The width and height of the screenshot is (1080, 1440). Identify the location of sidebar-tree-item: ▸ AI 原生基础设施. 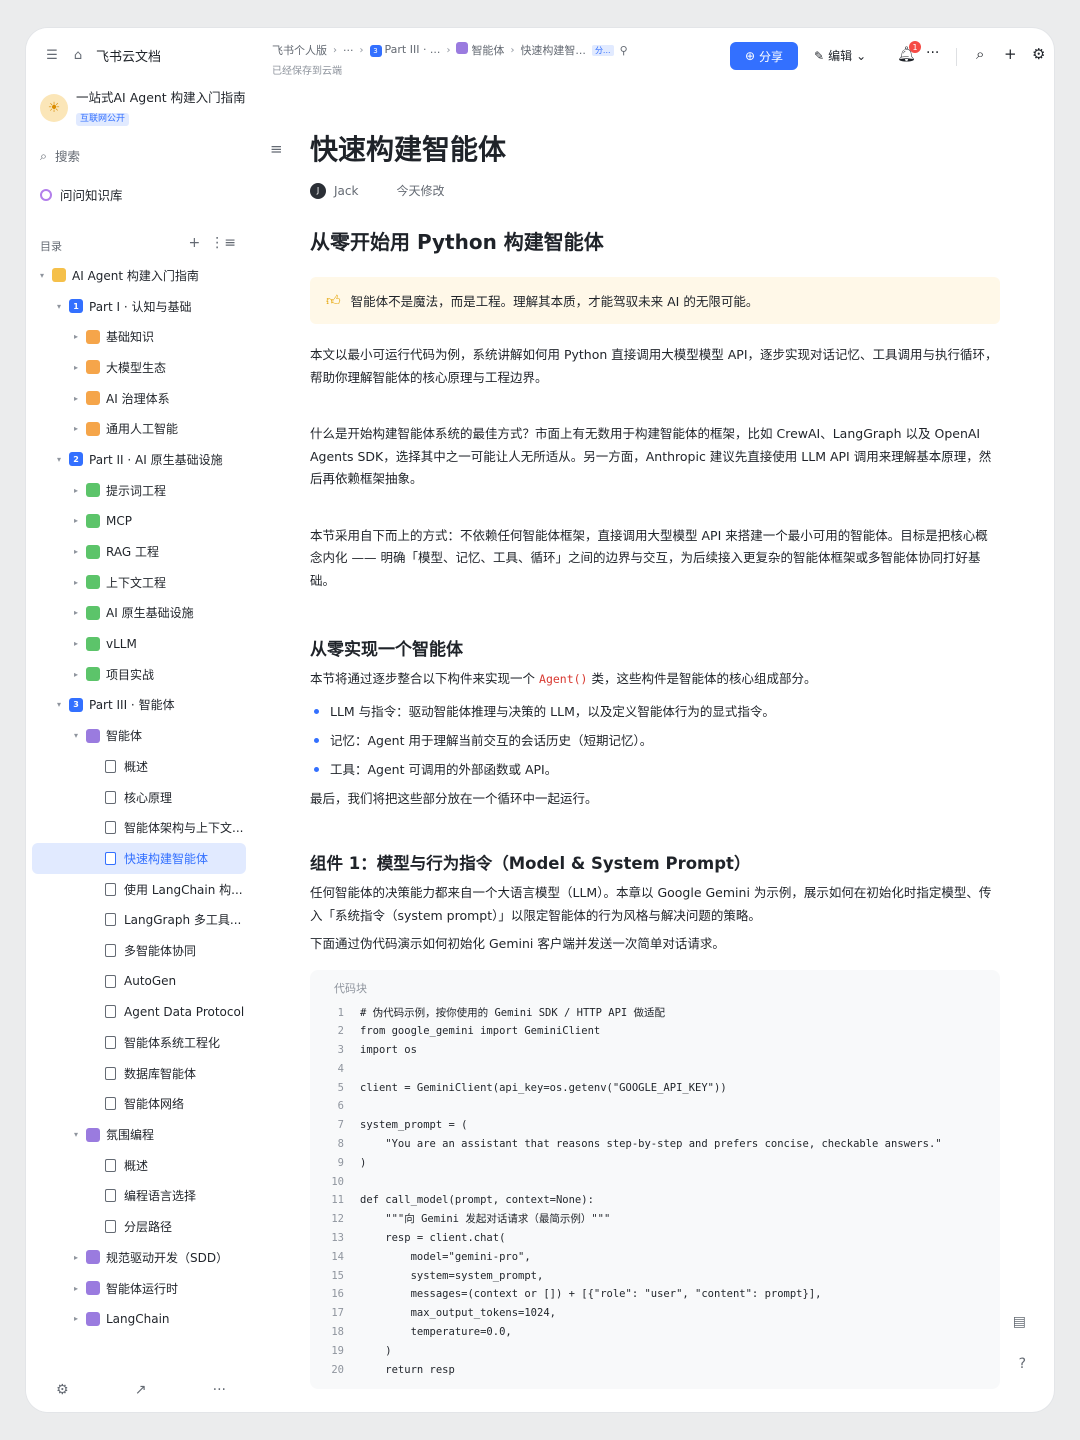
(139, 613).